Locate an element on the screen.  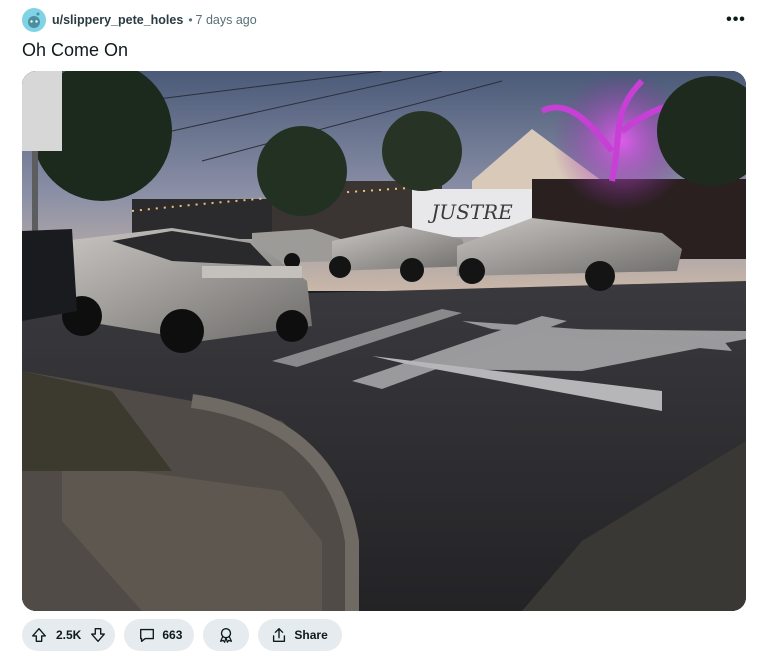
more-options-icon: ••• is located at coordinates (736, 19).